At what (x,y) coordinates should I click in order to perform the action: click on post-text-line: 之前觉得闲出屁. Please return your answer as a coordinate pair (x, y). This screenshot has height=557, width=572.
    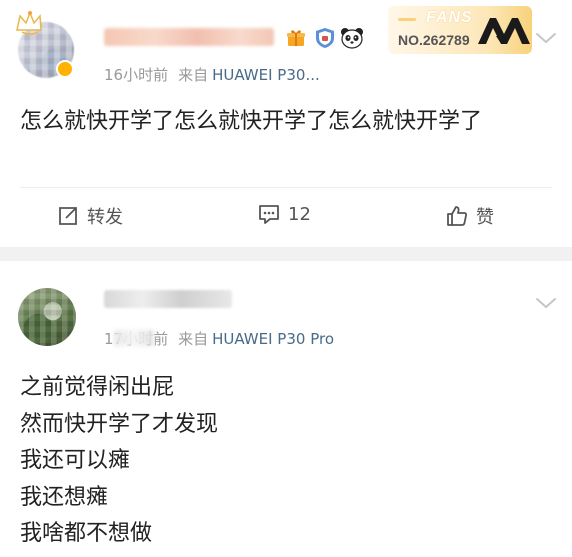
    Looking at the image, I should click on (97, 387).